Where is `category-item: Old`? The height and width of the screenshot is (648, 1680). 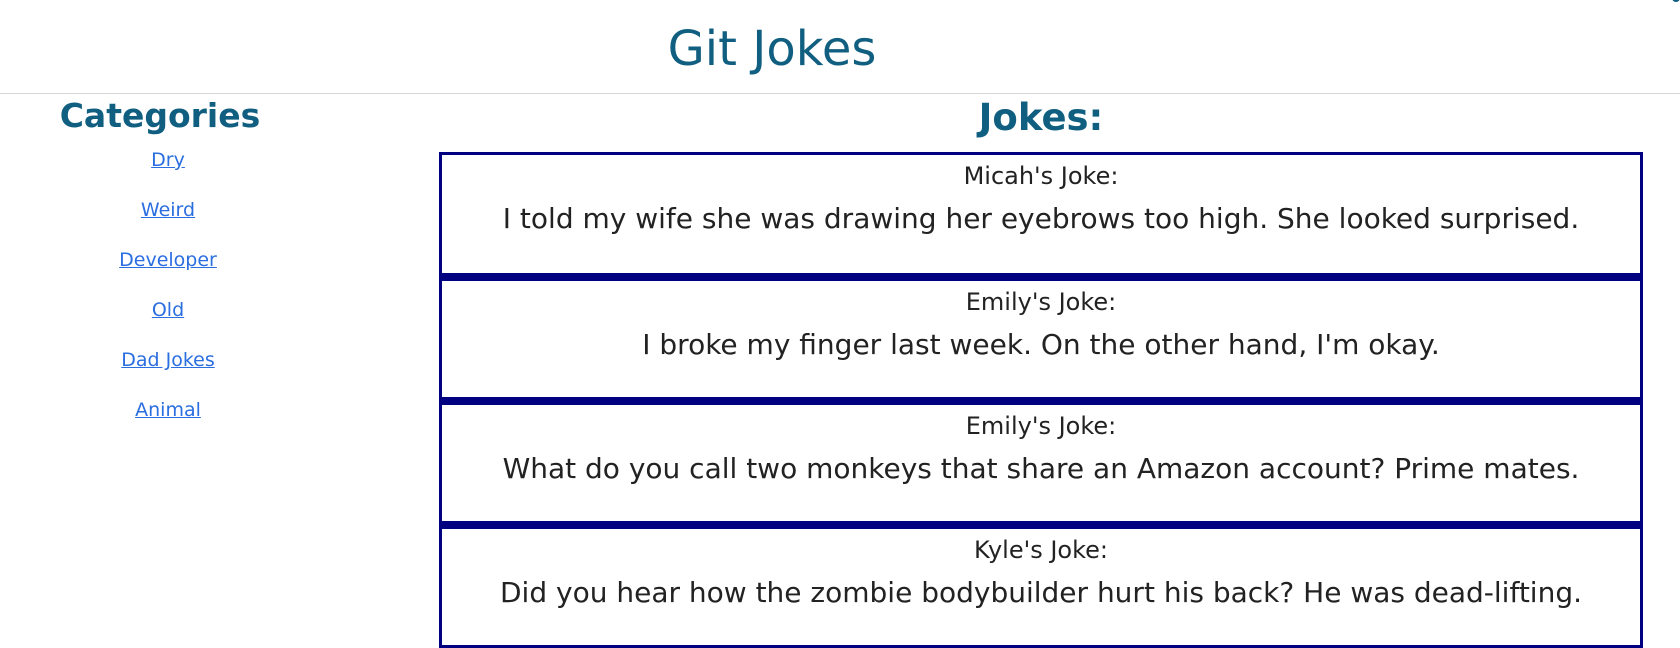 category-item: Old is located at coordinates (168, 324).